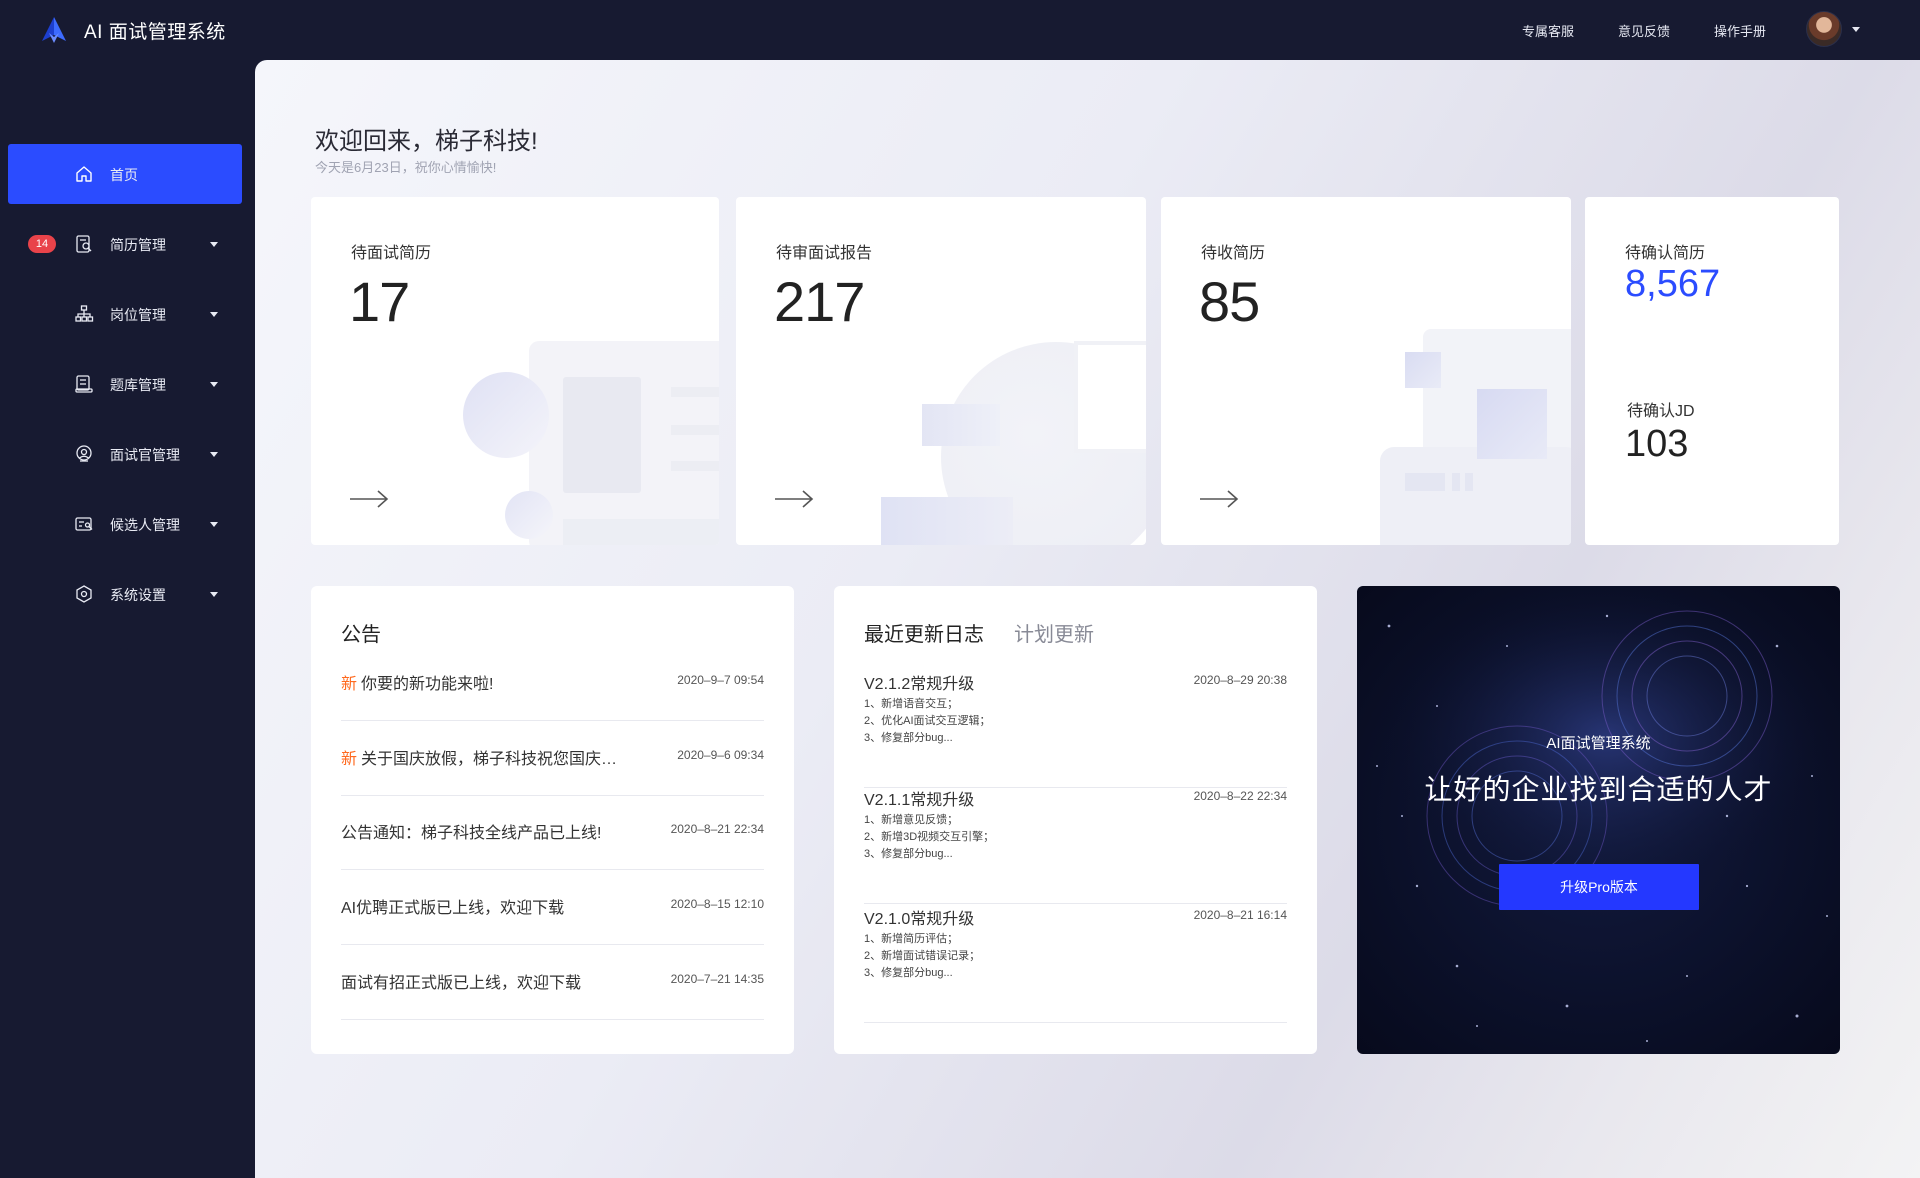  Describe the element at coordinates (1673, 284) in the screenshot. I see `confirm-resume-value: 8,567` at that location.